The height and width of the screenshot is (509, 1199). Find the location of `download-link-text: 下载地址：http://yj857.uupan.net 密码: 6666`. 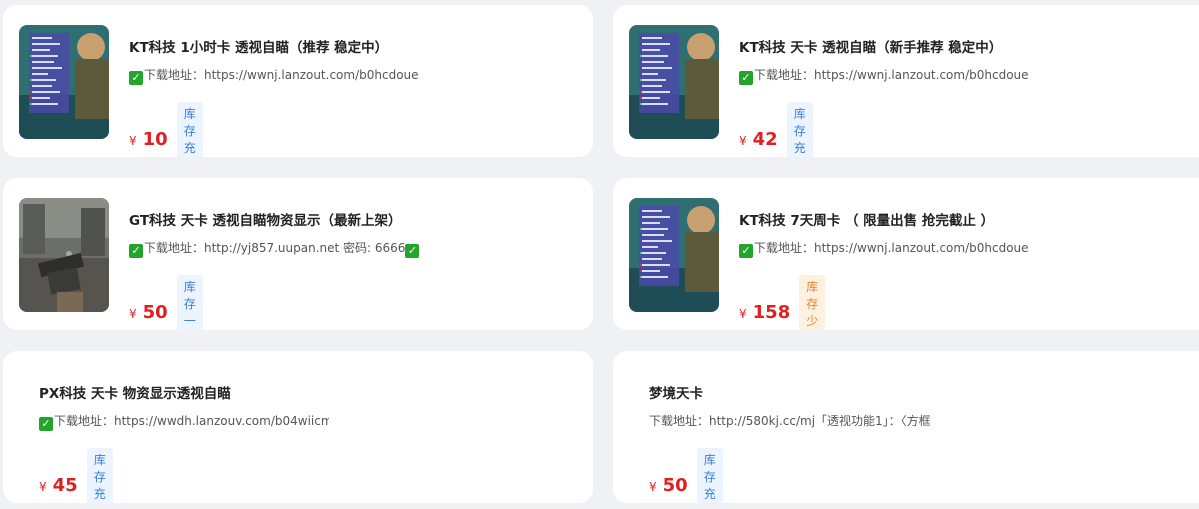

download-link-text: 下载地址：http://yj857.uupan.net 密码: 6666 is located at coordinates (275, 248).